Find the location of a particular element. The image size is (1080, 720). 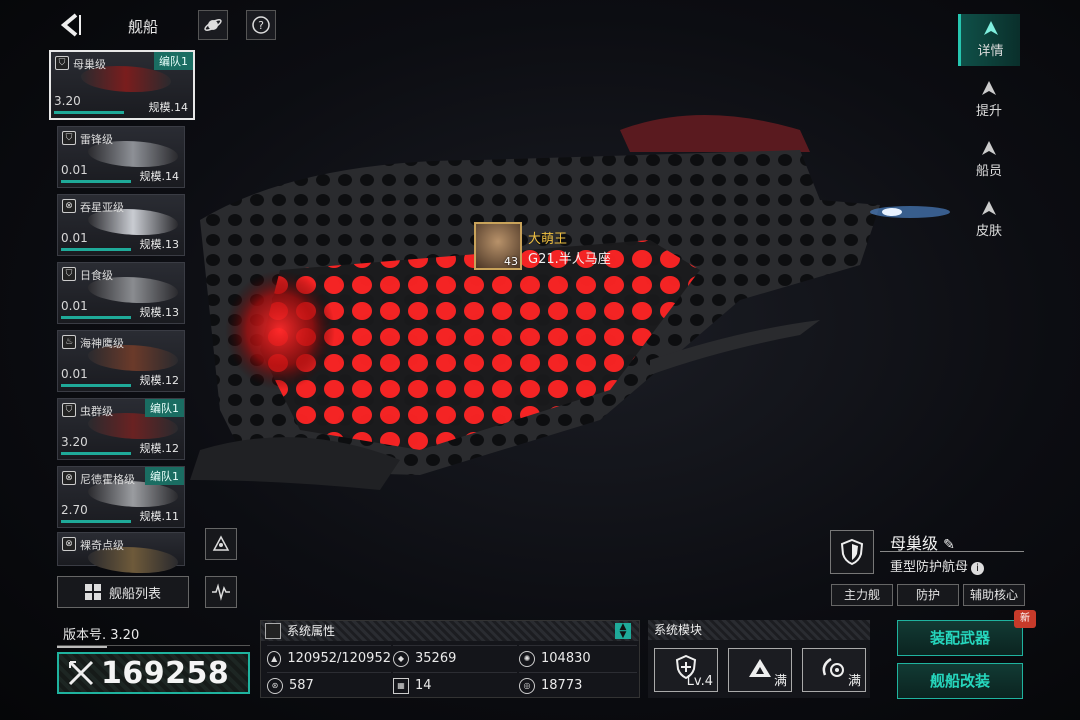

ship-type: 重型防护航母 i is located at coordinates (937, 565).